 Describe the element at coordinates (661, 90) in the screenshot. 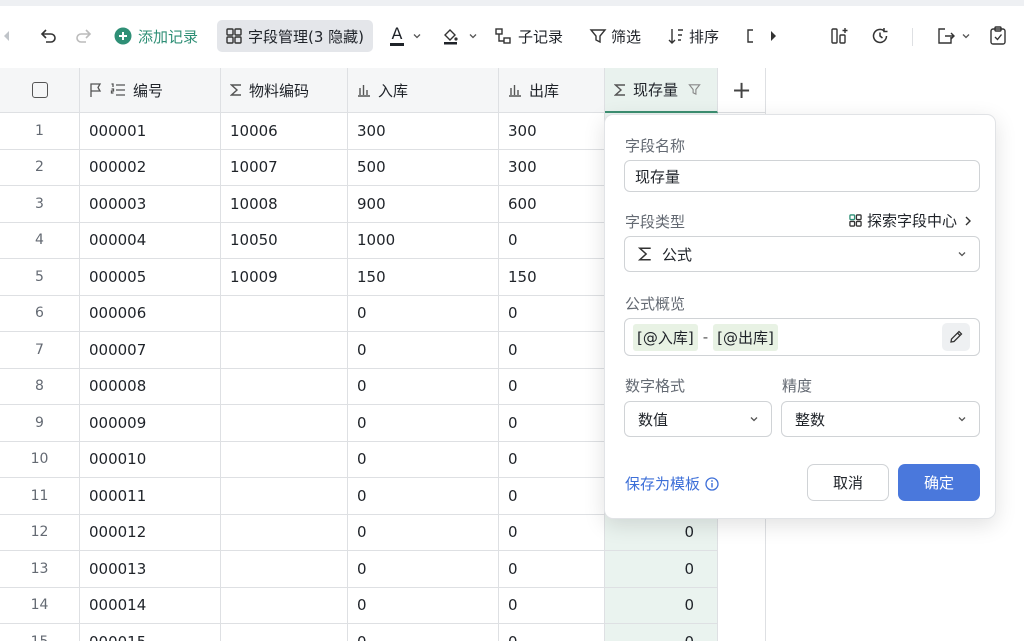

I see `header-stock: 现存量` at that location.